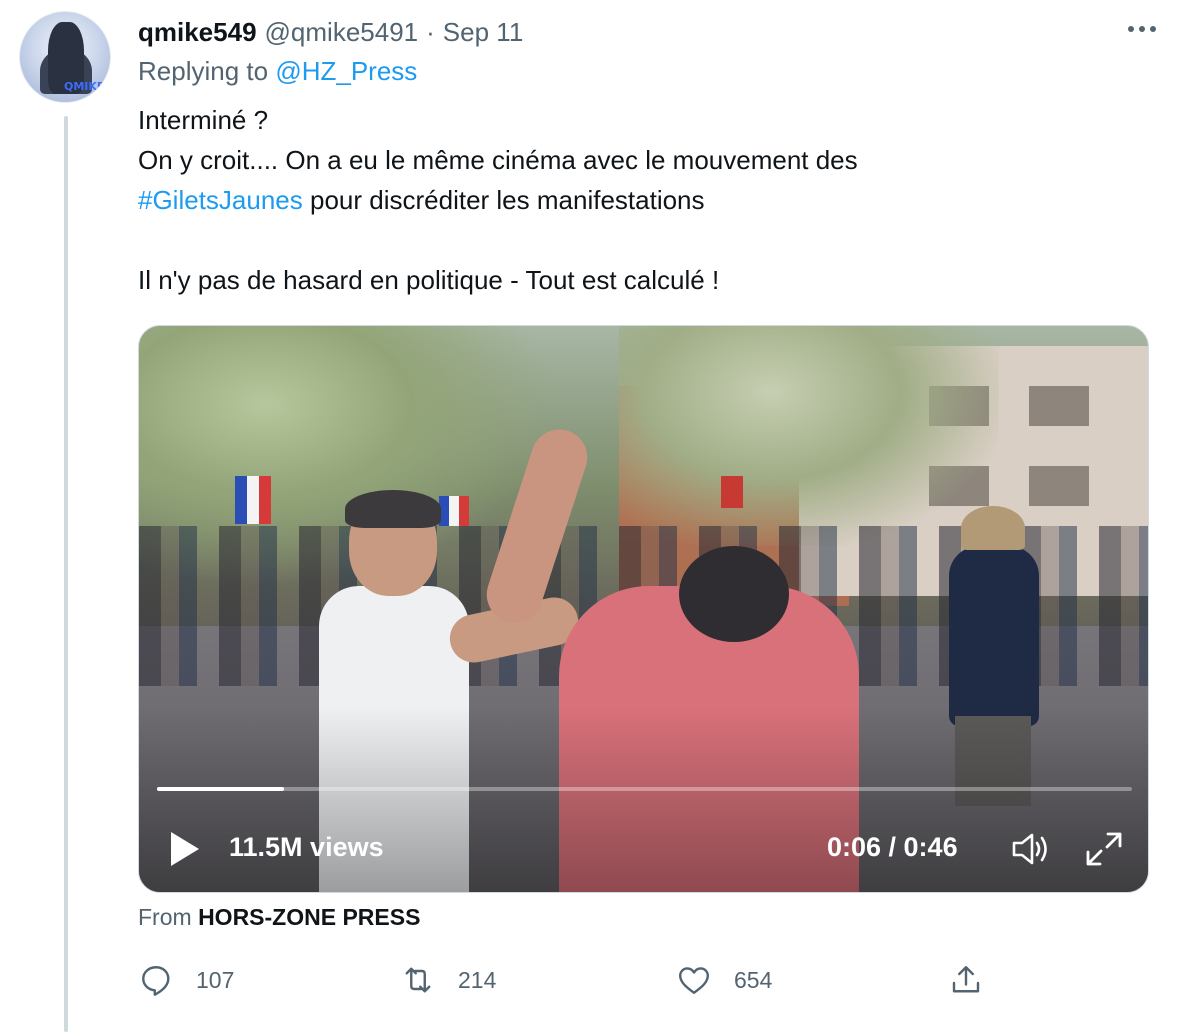 Image resolution: width=1178 pixels, height=1032 pixels. Describe the element at coordinates (203, 120) in the screenshot. I see `tweet-line: Interminé ?` at that location.